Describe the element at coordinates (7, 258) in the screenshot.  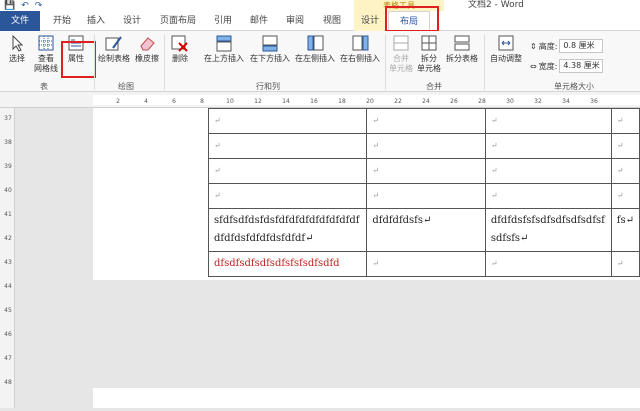
I see `vertical-ruler: 37 38 39 40 41 42 43 44 45 46 47 48` at that location.